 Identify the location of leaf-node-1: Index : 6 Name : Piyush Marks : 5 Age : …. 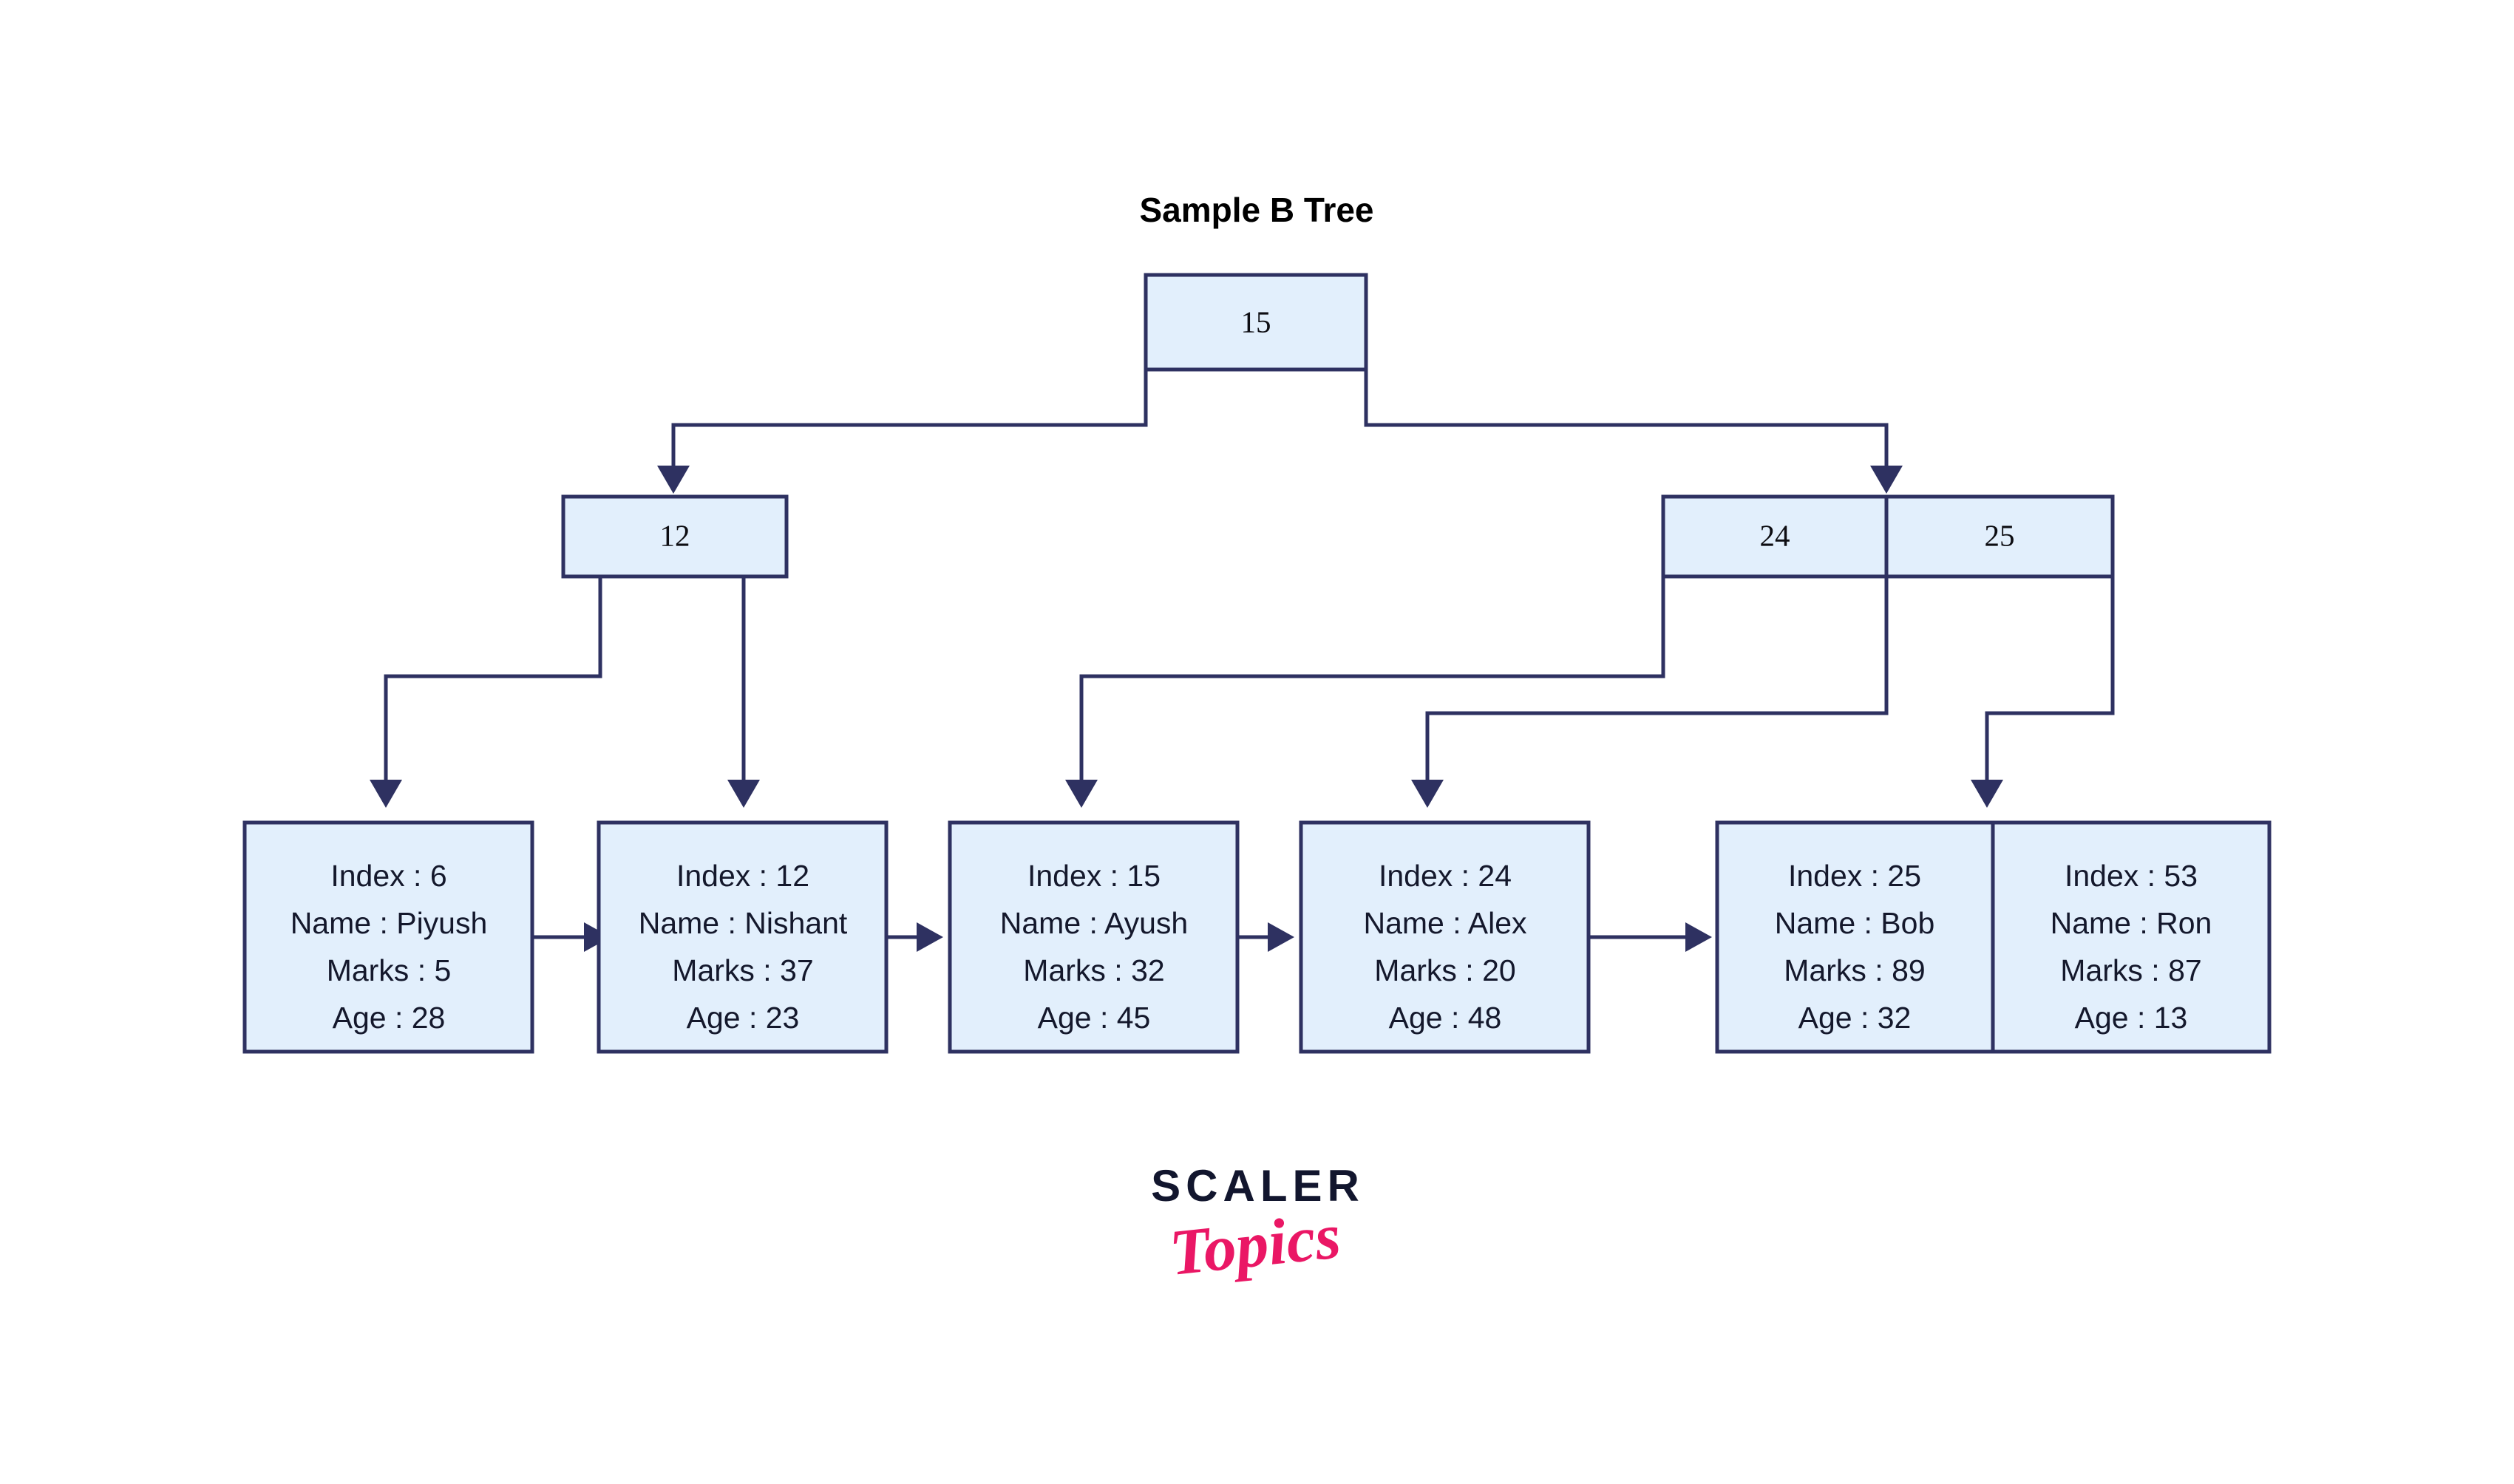
(388, 937).